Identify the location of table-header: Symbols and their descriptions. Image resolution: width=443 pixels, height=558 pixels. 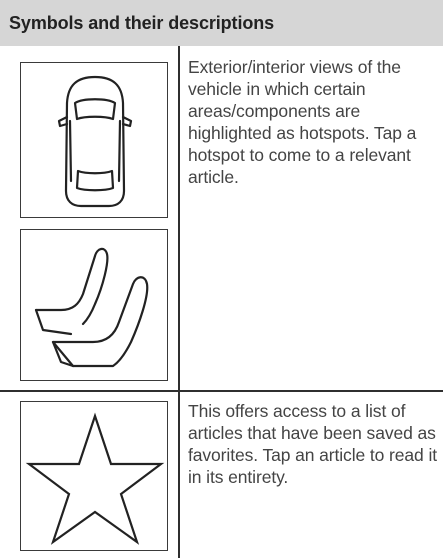
(221, 23).